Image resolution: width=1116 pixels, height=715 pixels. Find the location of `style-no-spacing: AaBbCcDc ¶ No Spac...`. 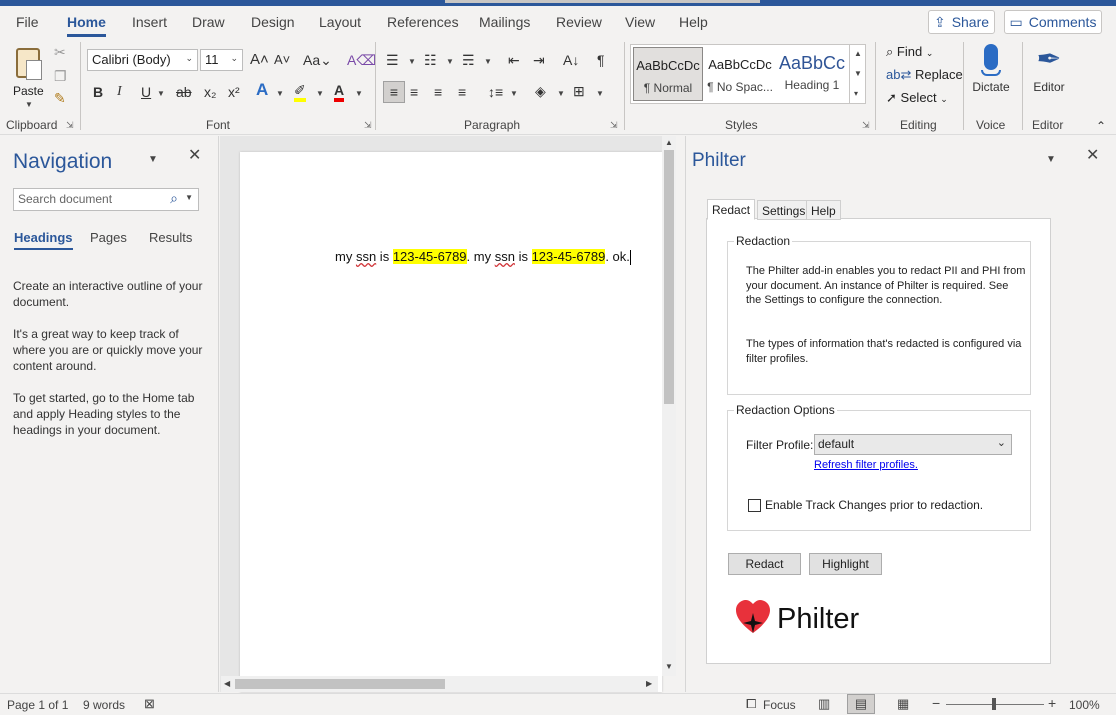

style-no-spacing: AaBbCcDc ¶ No Spac... is located at coordinates (740, 73).